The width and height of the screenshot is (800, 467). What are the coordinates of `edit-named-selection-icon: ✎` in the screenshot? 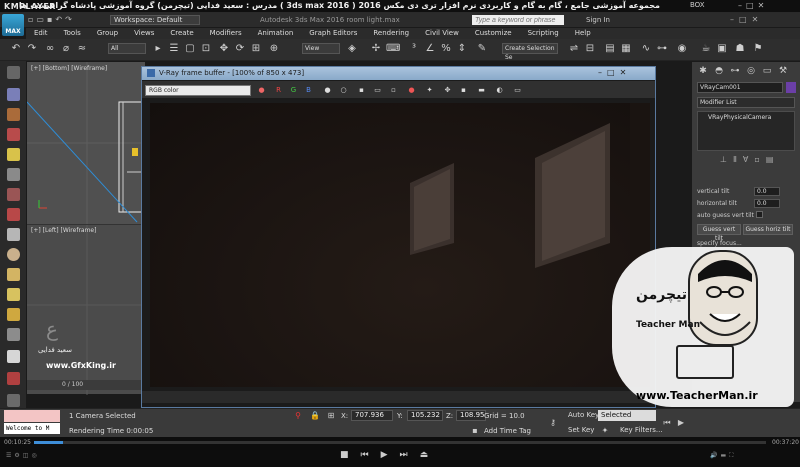 It's located at (482, 49).